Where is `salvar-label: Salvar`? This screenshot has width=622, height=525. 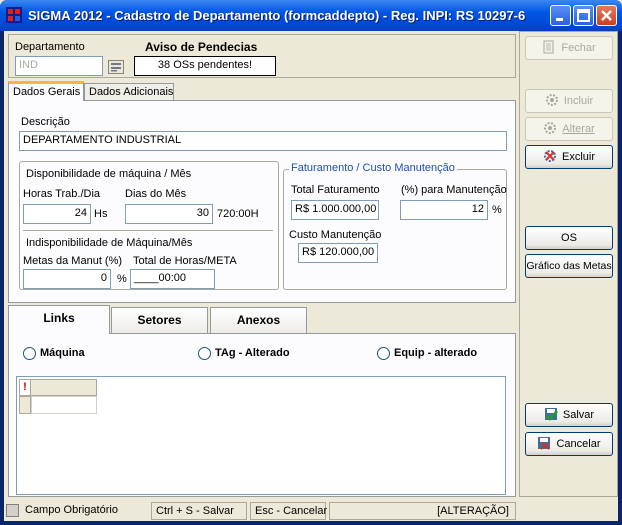 salvar-label: Salvar is located at coordinates (578, 415).